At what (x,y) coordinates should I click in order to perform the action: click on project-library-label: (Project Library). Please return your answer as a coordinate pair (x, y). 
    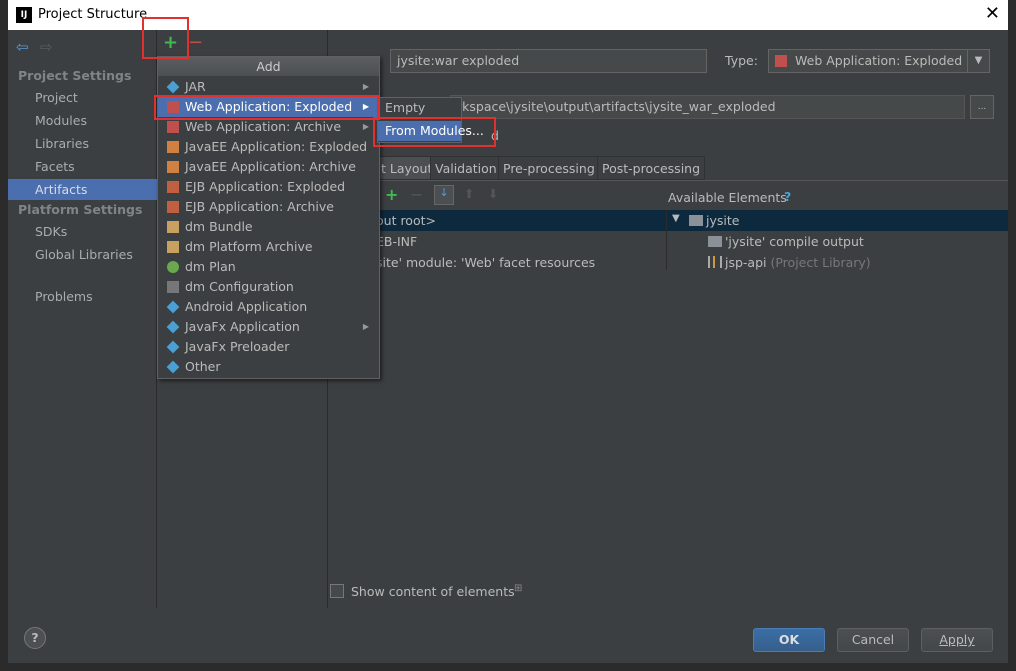
    Looking at the image, I should click on (820, 262).